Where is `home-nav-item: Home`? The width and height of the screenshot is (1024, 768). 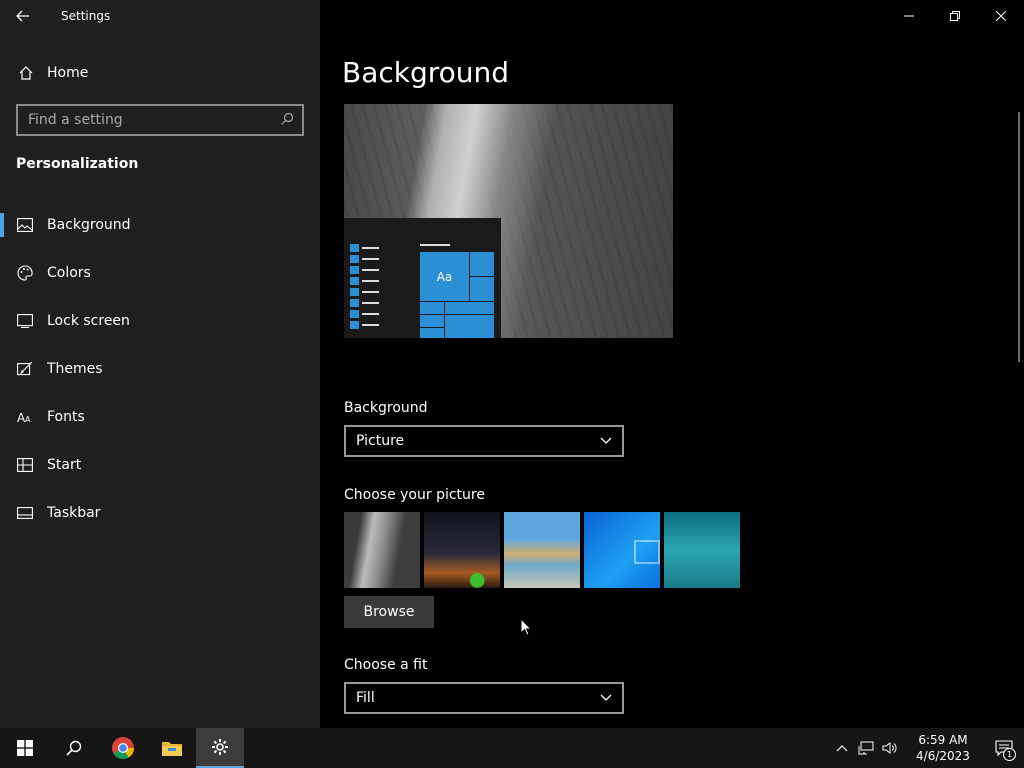
home-nav-item: Home is located at coordinates (160, 73).